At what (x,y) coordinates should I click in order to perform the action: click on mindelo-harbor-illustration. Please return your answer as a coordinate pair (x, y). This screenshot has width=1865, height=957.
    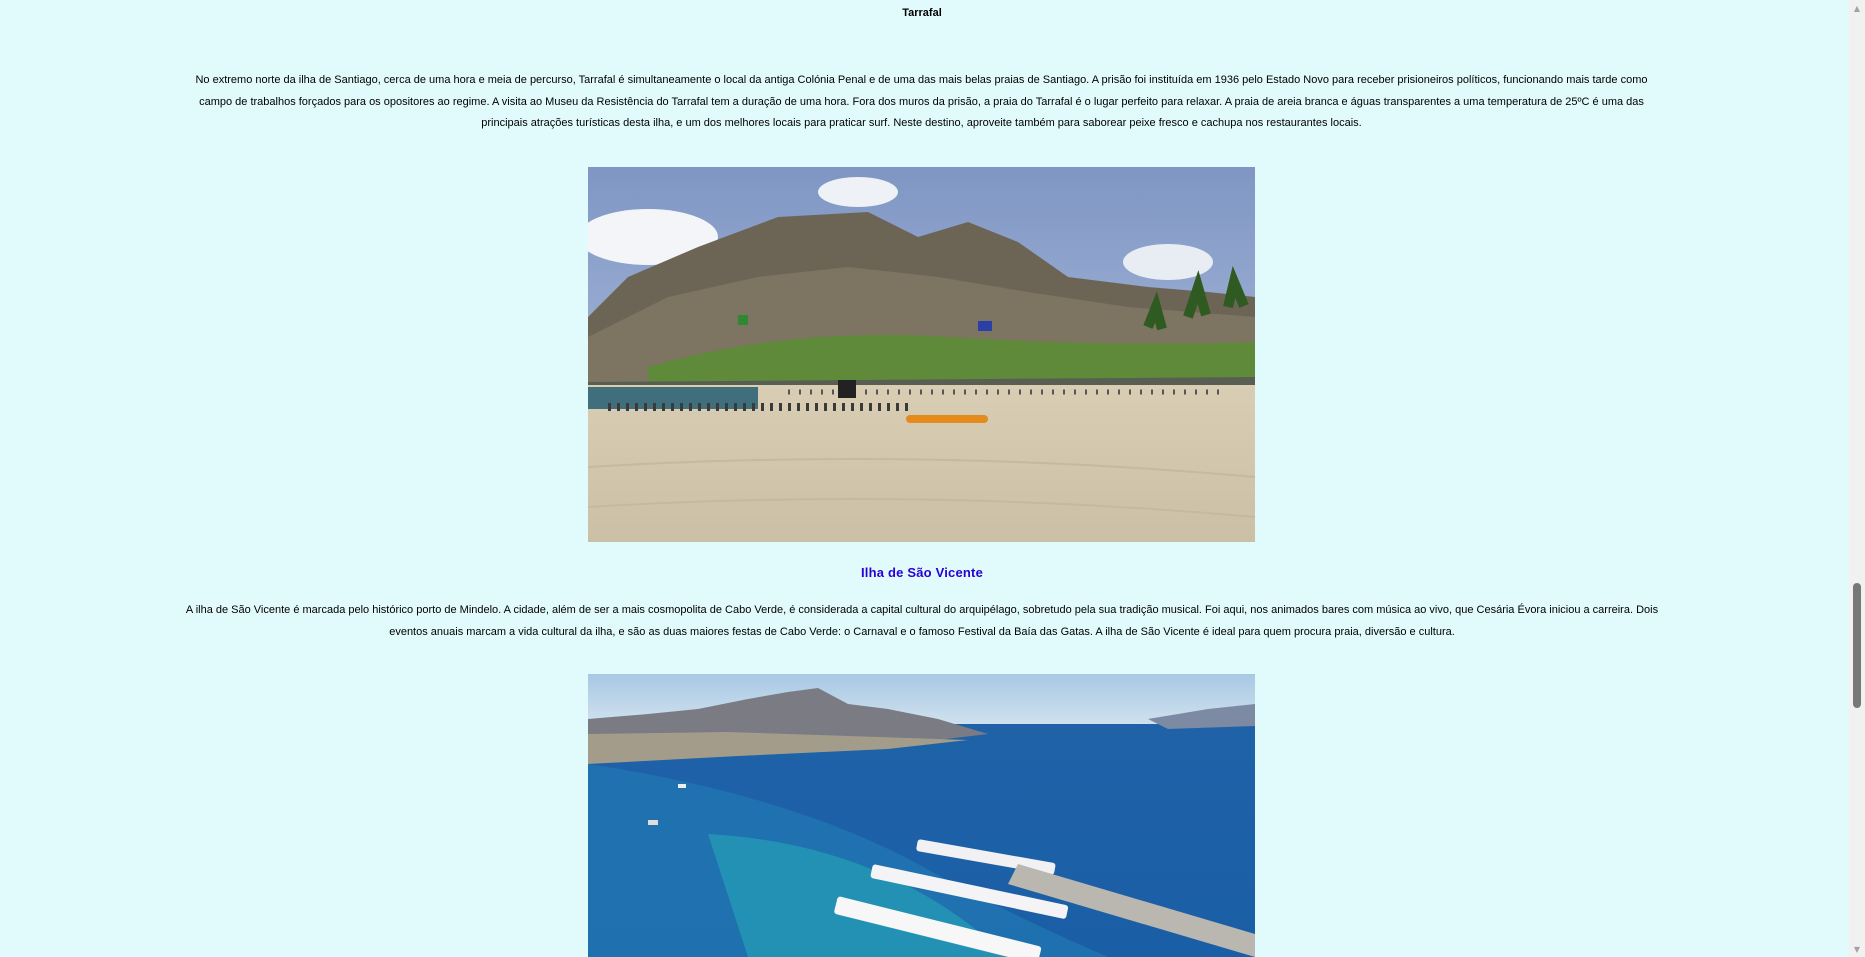
    Looking at the image, I should click on (921, 815).